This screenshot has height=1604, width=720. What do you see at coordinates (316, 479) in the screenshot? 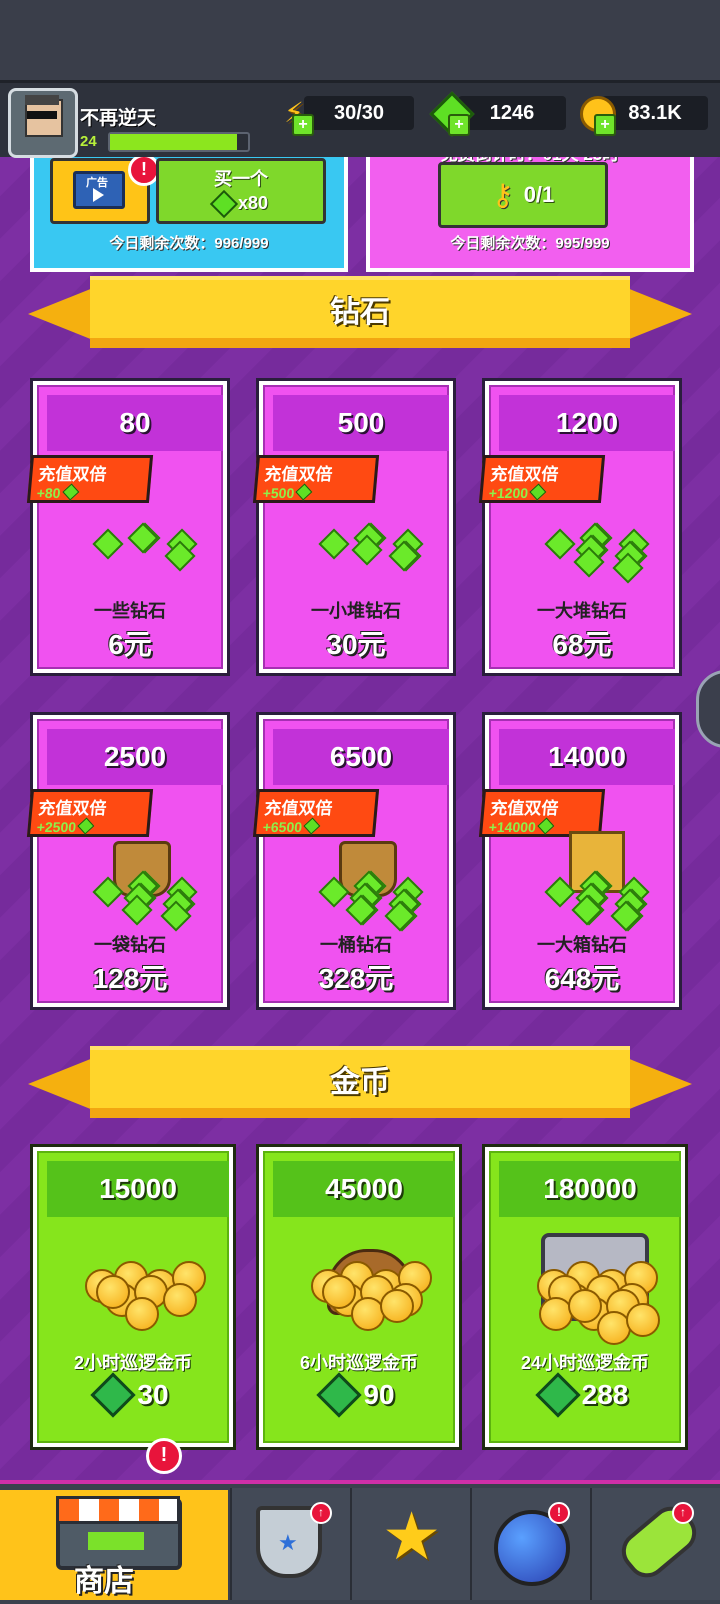
I see `double-bonus-tag: 充值双倍 +500` at bounding box center [316, 479].